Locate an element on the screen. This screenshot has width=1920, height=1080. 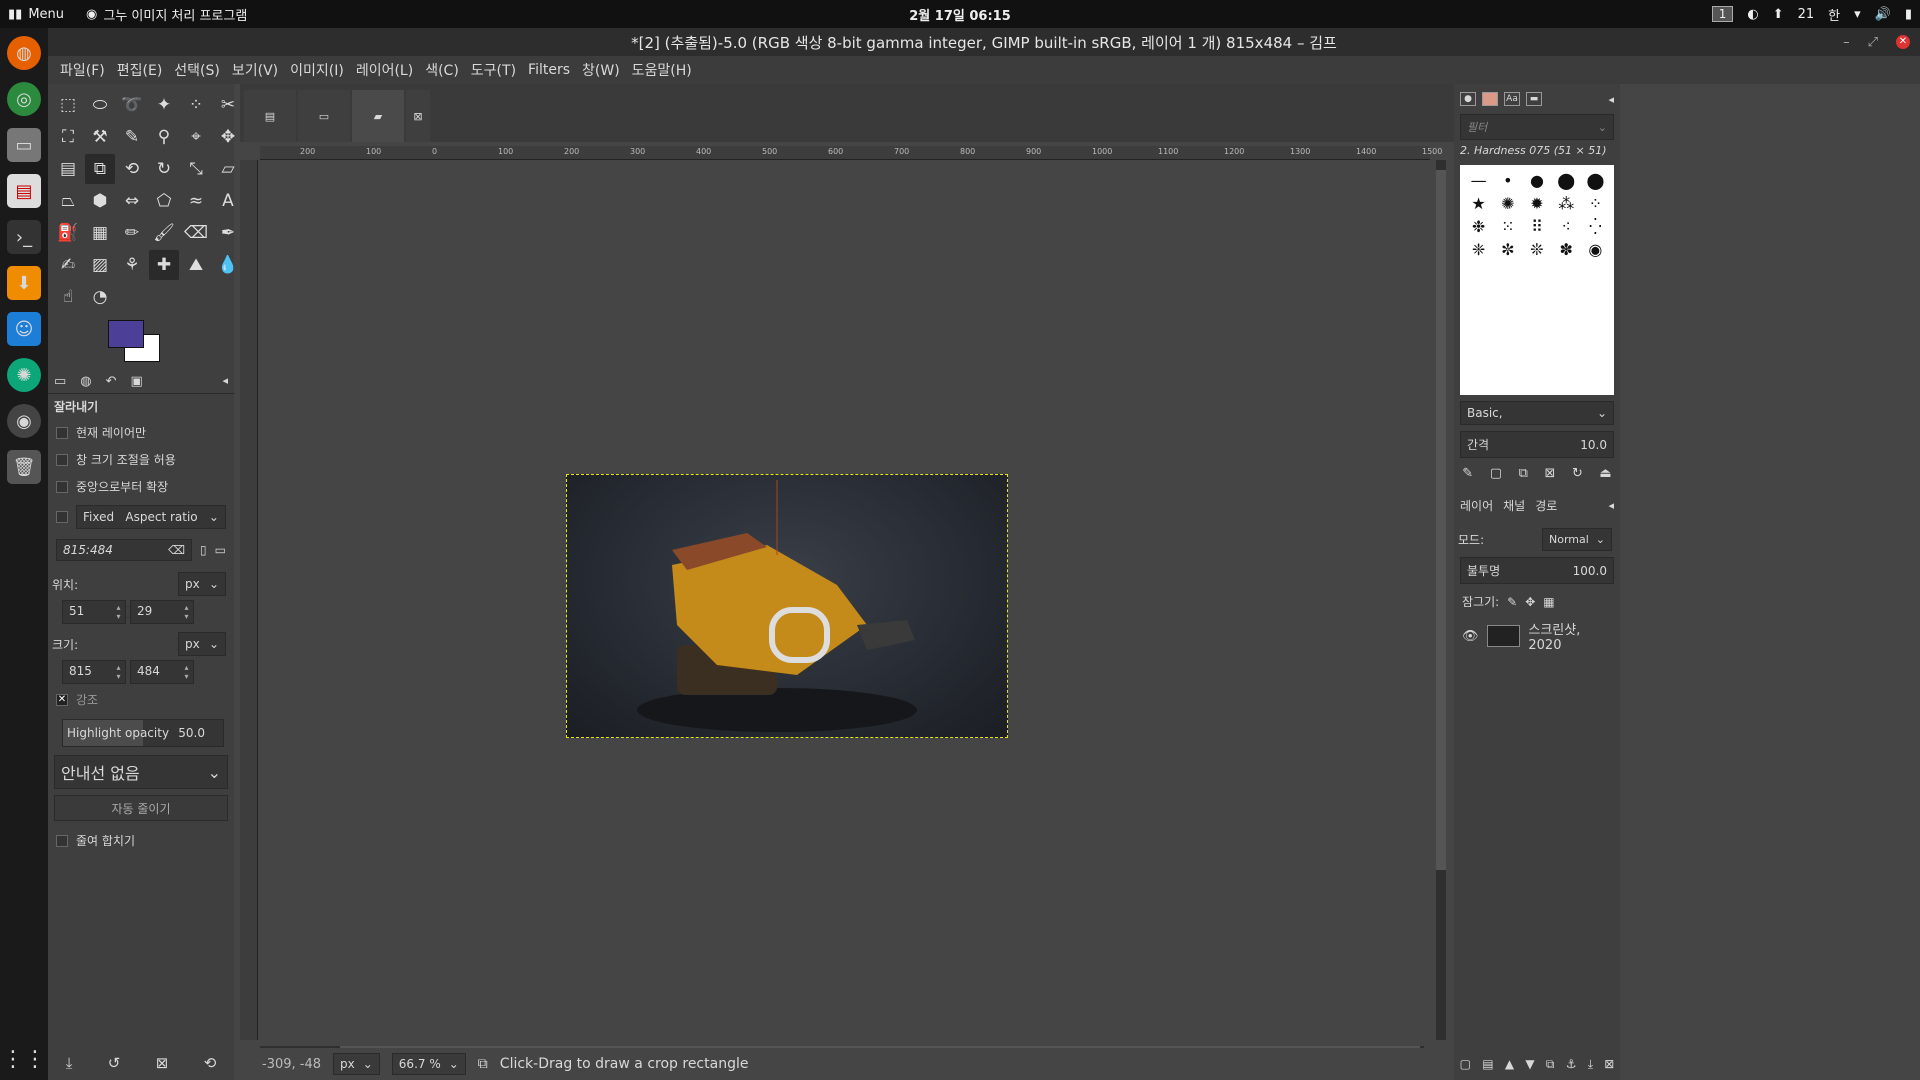
restore-options-icon: ↺ is located at coordinates (114, 1063).